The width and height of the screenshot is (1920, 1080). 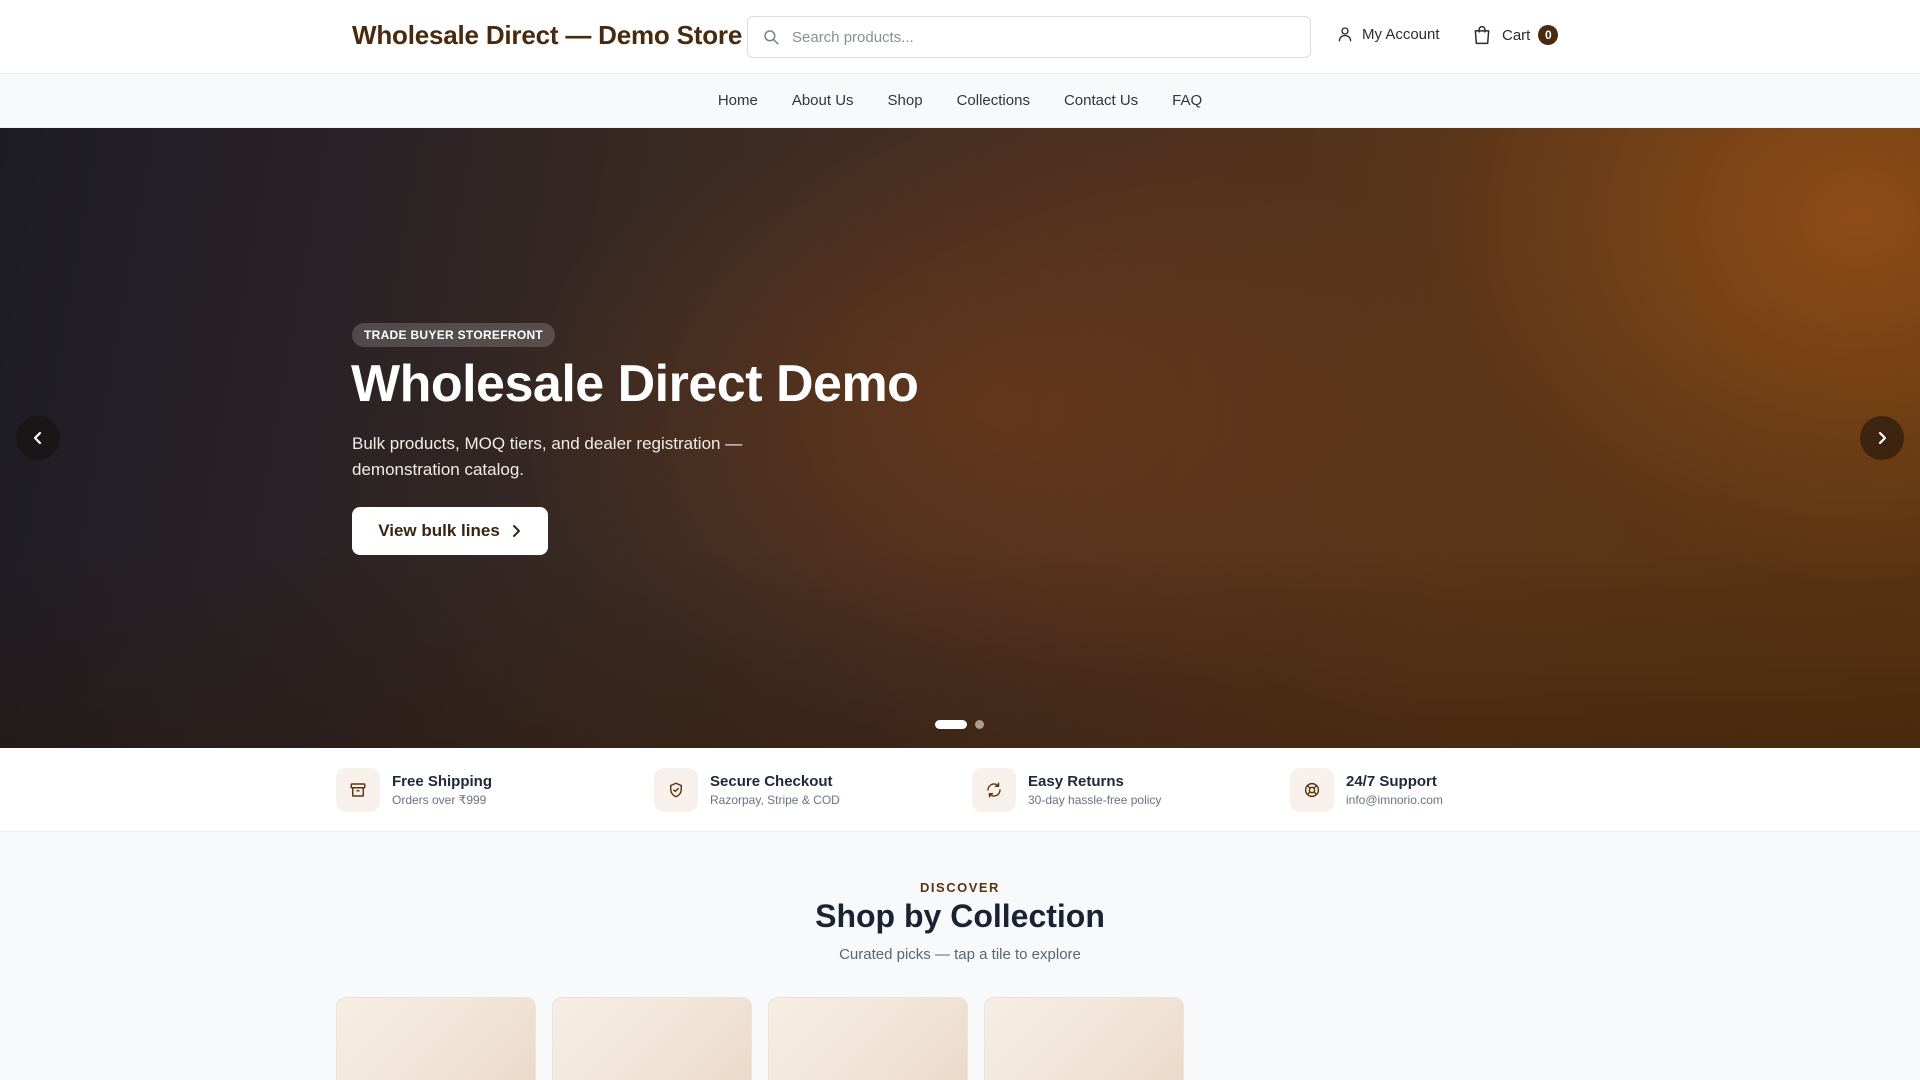 I want to click on cart-link: Cart 0, so click(x=1515, y=35).